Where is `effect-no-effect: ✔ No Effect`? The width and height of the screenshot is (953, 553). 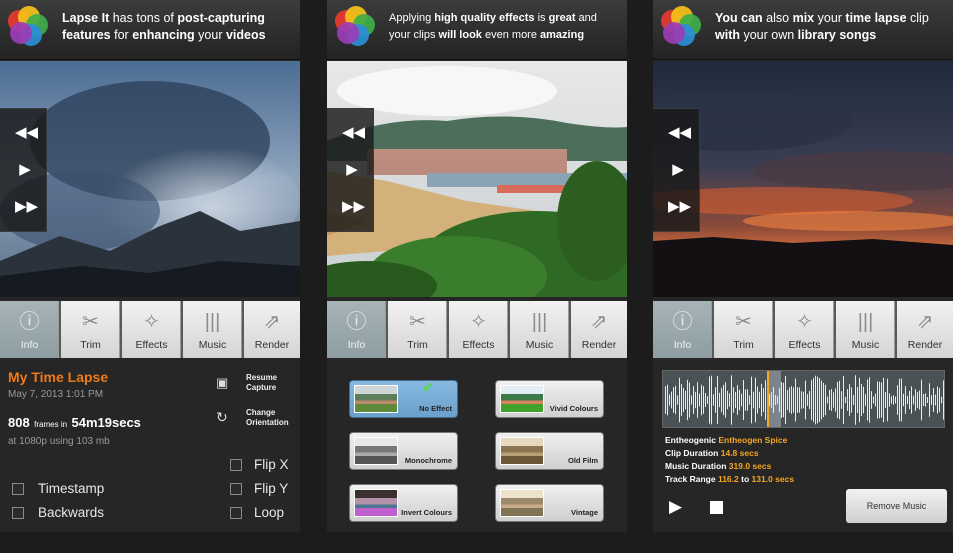
effect-no-effect: ✔ No Effect is located at coordinates (403, 398).